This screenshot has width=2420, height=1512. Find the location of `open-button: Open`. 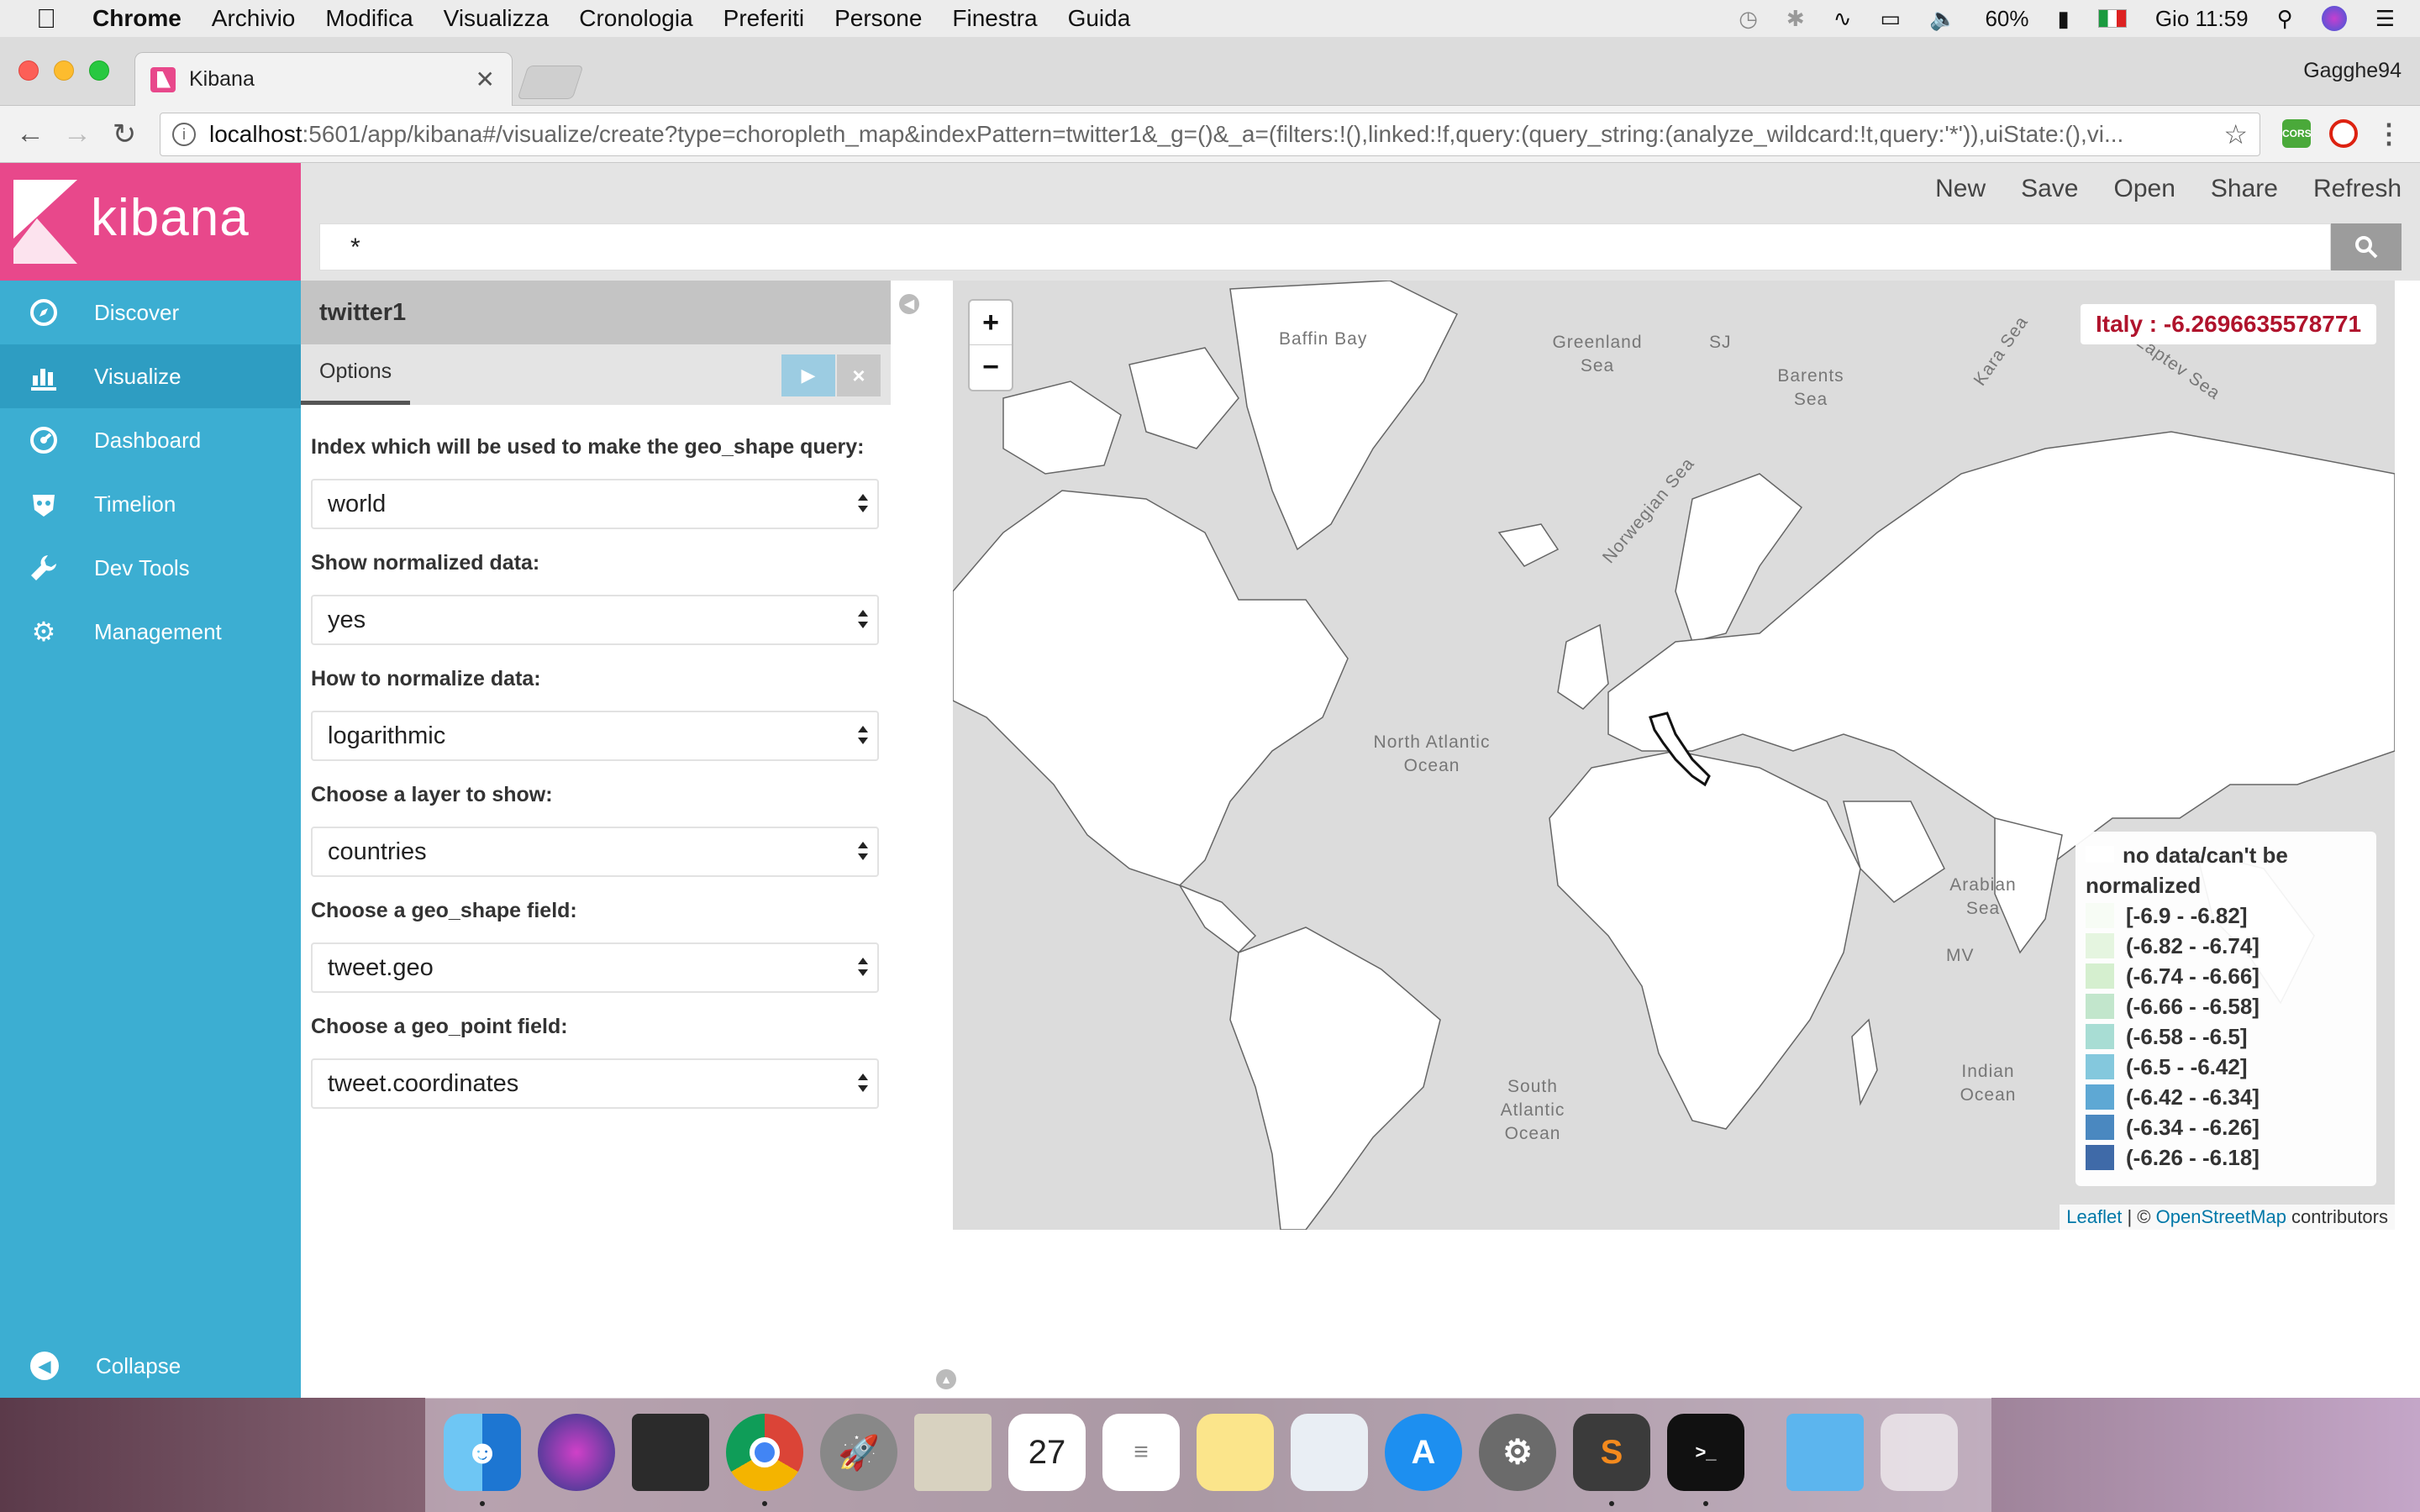

open-button: Open is located at coordinates (2145, 189).